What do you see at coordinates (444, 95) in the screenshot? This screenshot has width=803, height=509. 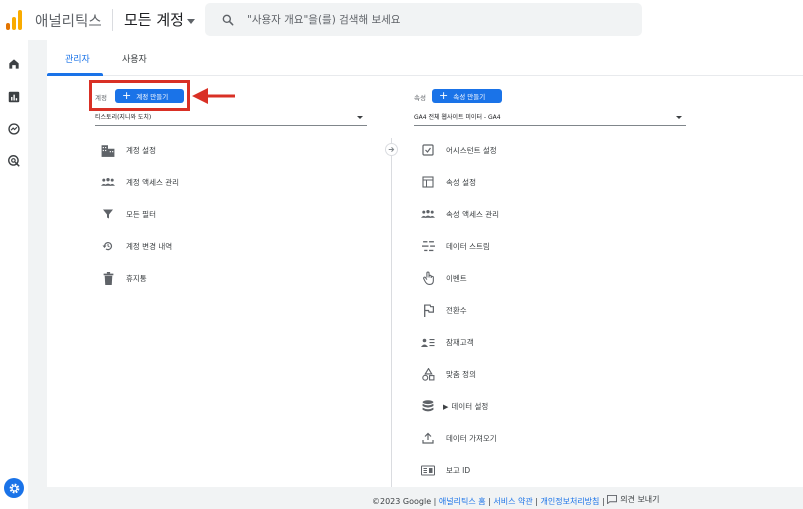 I see `plus-icon: +` at bounding box center [444, 95].